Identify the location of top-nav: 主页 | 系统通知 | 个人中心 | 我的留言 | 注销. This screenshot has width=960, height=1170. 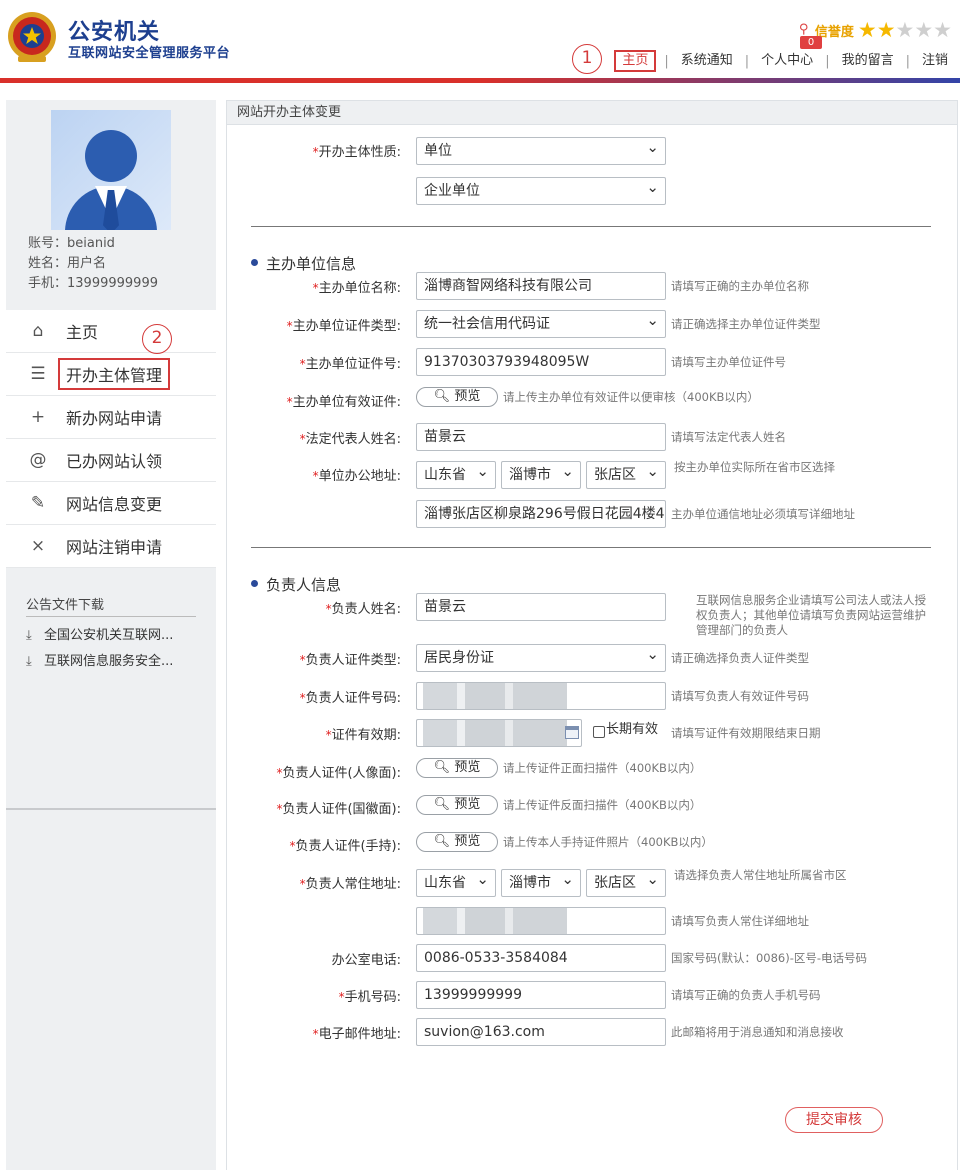
(783, 61).